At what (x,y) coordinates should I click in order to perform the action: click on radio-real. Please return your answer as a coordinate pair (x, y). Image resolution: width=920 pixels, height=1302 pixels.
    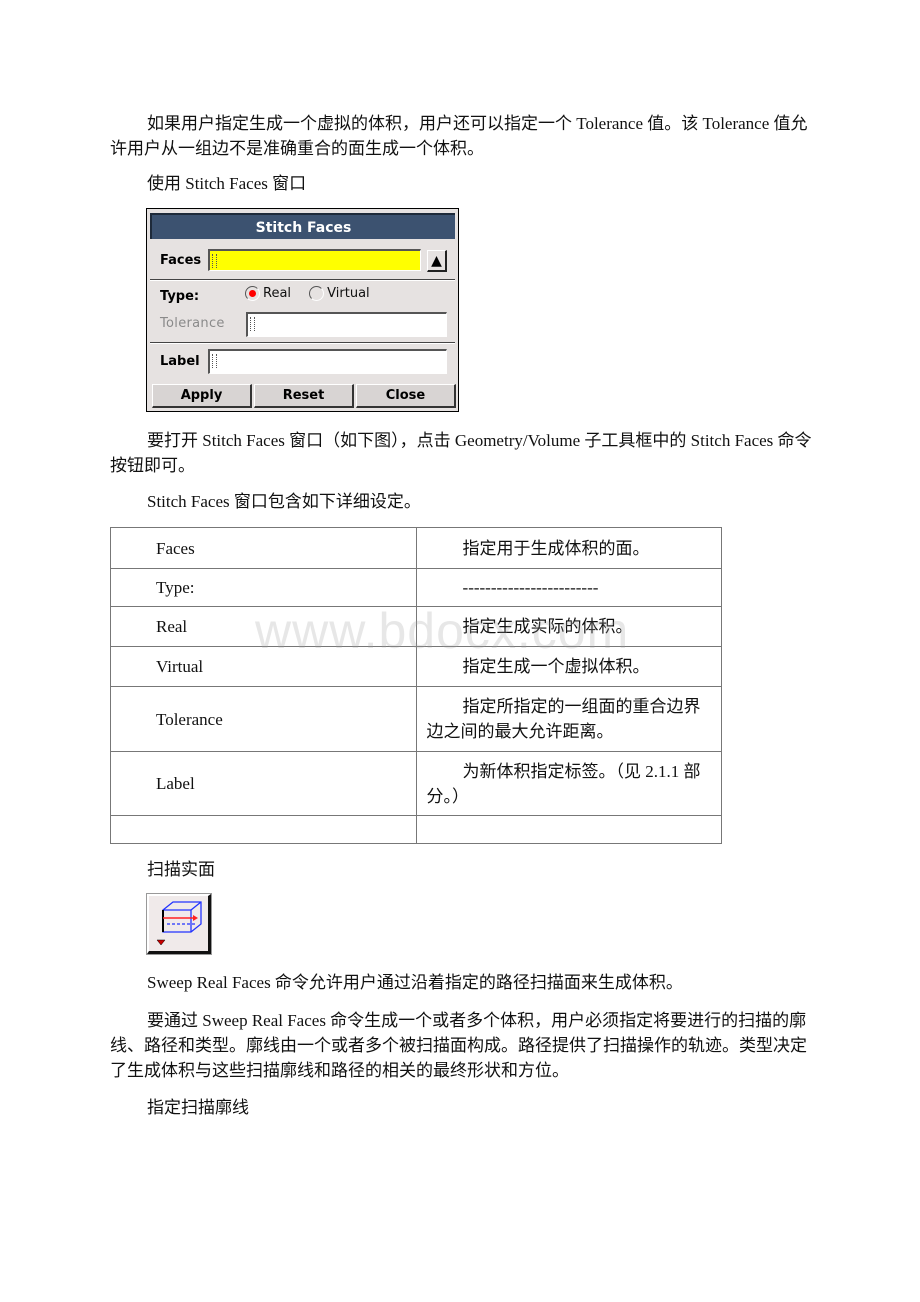
    Looking at the image, I should click on (252, 293).